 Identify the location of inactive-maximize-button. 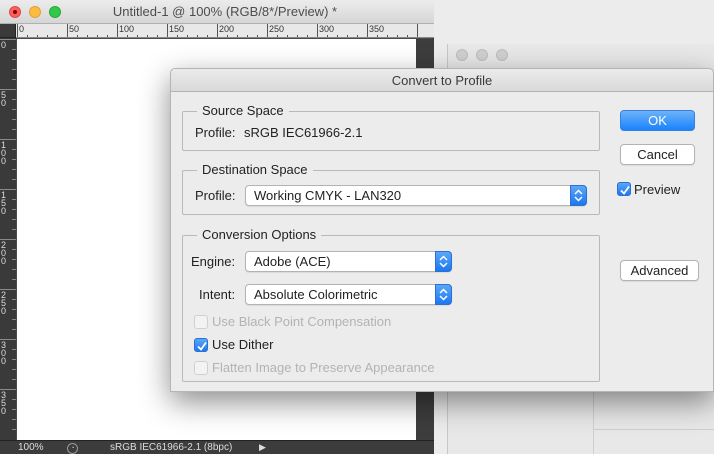
(502, 55).